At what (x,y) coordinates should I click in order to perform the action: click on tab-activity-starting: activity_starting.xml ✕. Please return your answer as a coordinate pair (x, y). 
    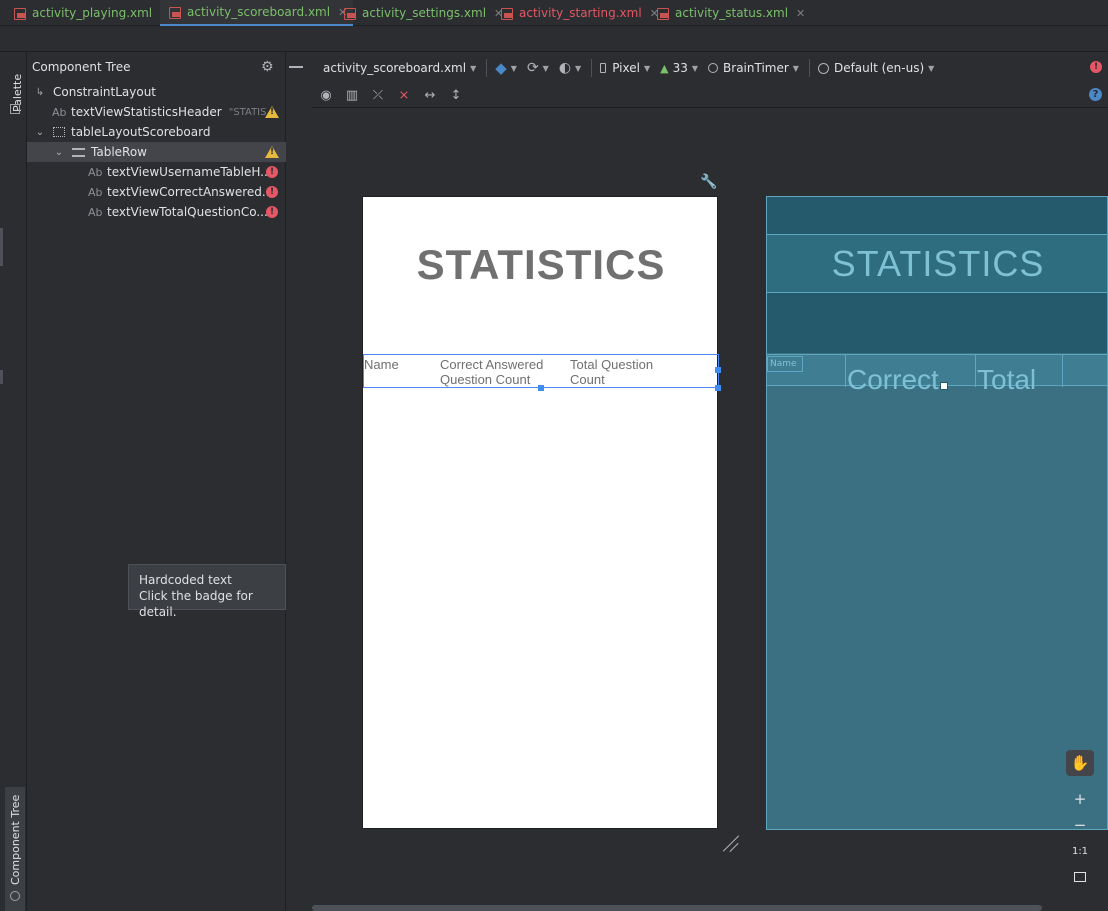
    Looking at the image, I should click on (580, 13).